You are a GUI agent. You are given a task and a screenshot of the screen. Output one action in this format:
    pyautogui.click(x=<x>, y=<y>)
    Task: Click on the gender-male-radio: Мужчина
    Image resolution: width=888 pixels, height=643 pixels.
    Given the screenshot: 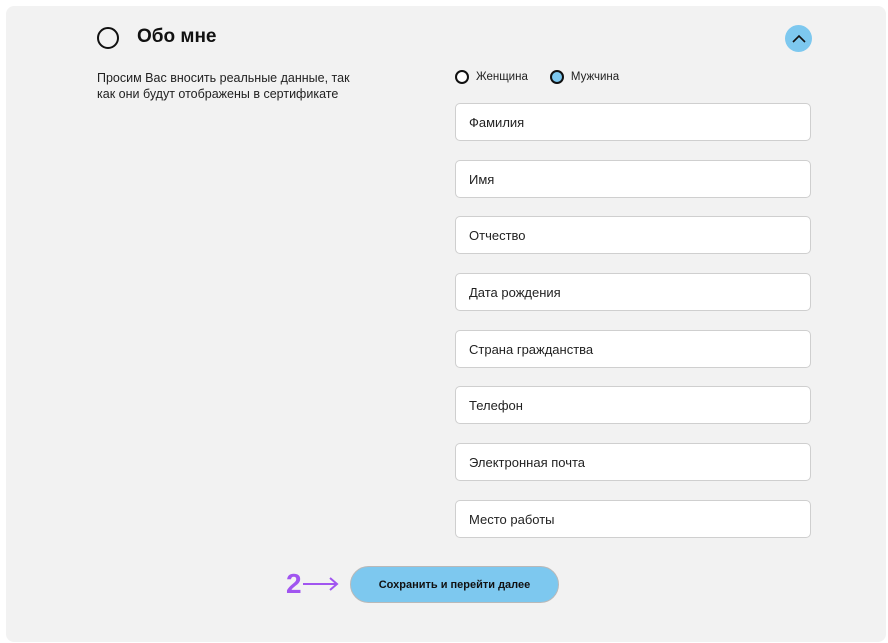 What is the action you would take?
    pyautogui.click(x=584, y=77)
    